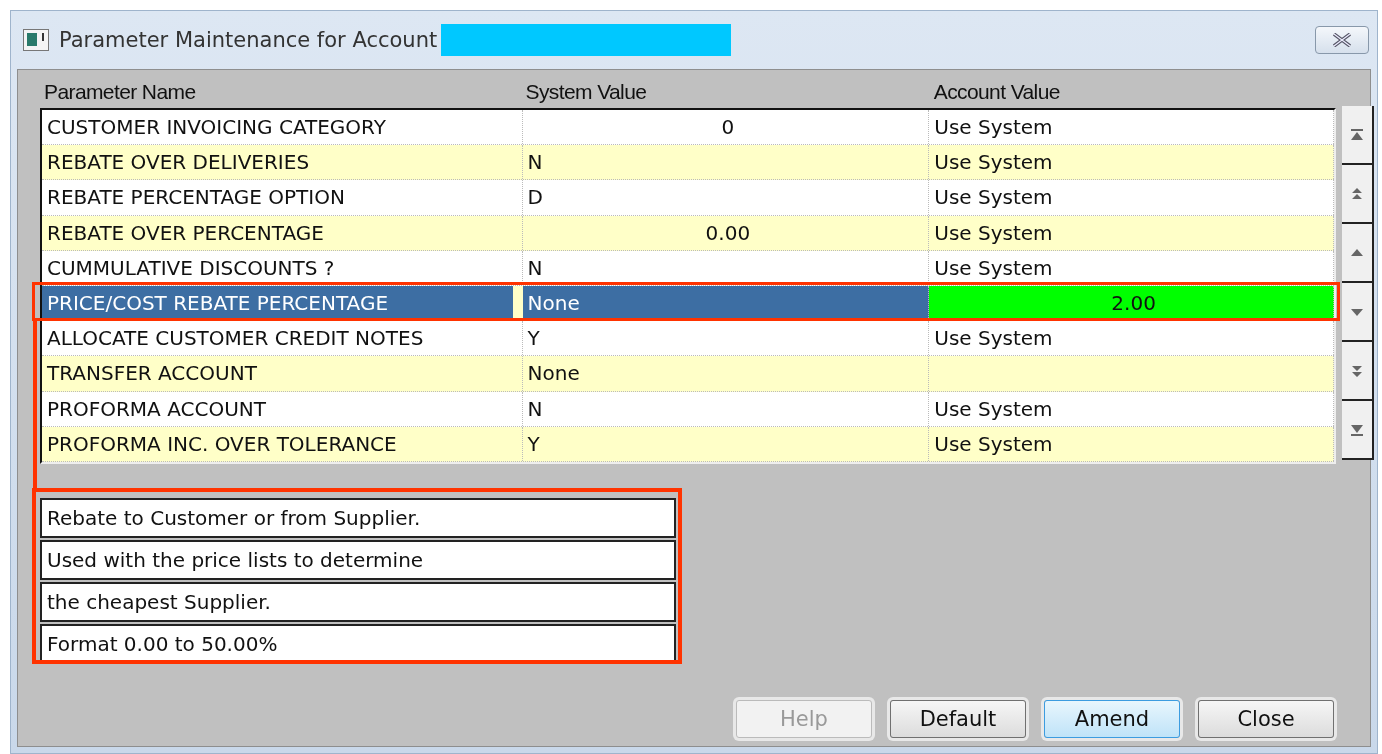 This screenshot has height=754, width=1382. Describe the element at coordinates (282, 443) in the screenshot. I see `table-cell: PROFORMA INC. OVER TOLERANCE` at that location.